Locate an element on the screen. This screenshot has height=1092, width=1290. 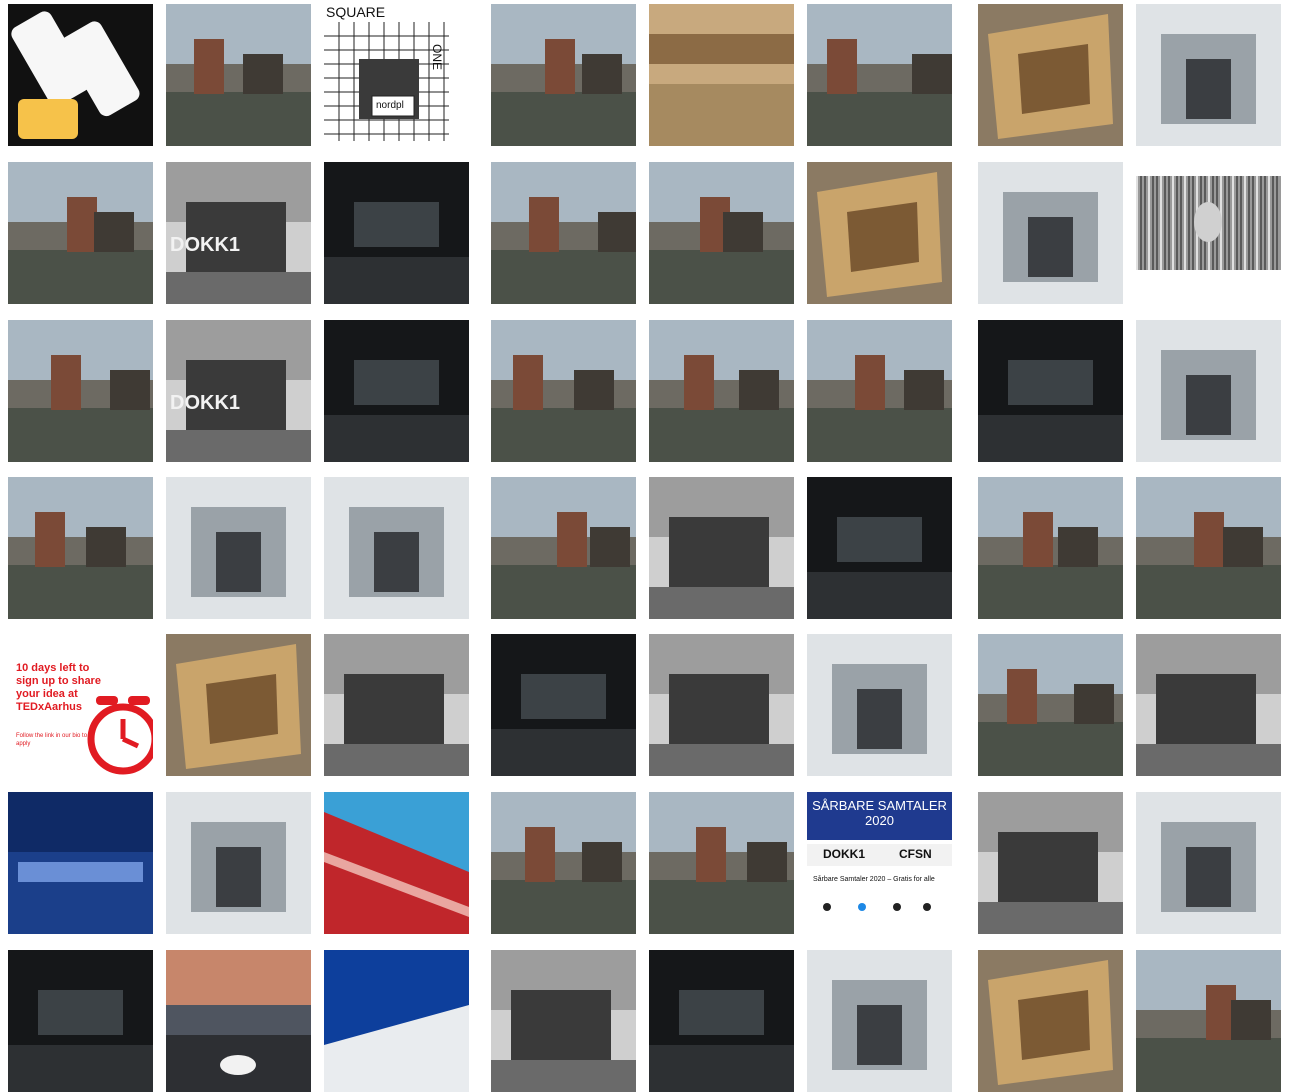
tedx-subtext: Follow the link in our bio to apply is located at coordinates (52, 740).